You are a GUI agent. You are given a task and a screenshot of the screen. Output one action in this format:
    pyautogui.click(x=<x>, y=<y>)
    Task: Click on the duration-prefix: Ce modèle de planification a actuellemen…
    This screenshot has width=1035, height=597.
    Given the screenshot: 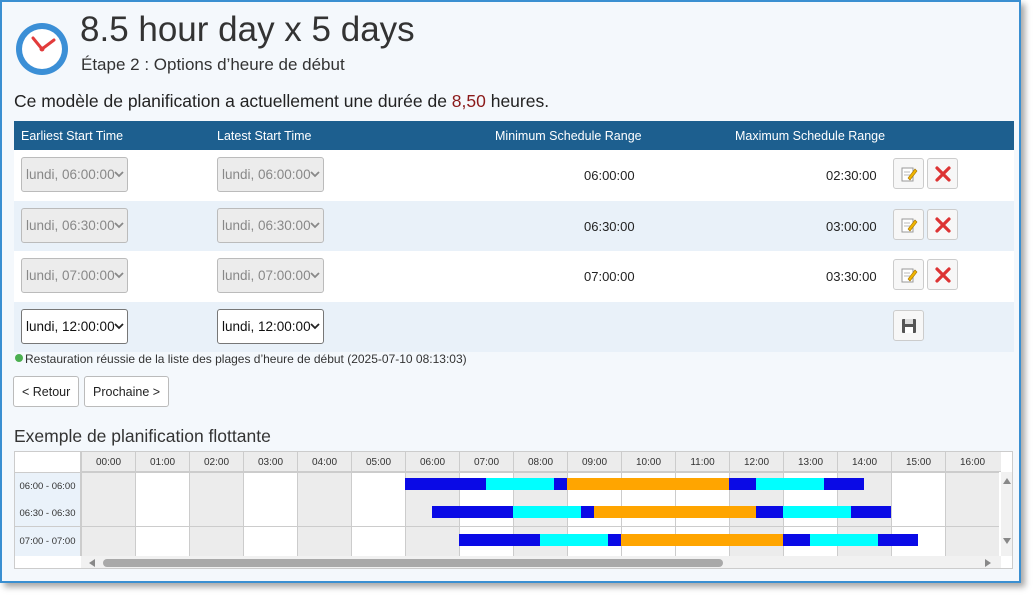 What is the action you would take?
    pyautogui.click(x=233, y=101)
    